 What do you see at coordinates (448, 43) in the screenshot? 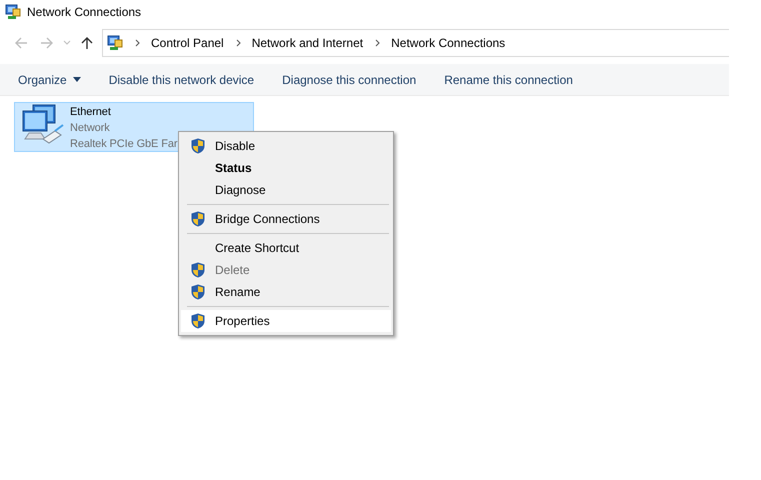
I see `breadcrumb-item: Network Connections` at bounding box center [448, 43].